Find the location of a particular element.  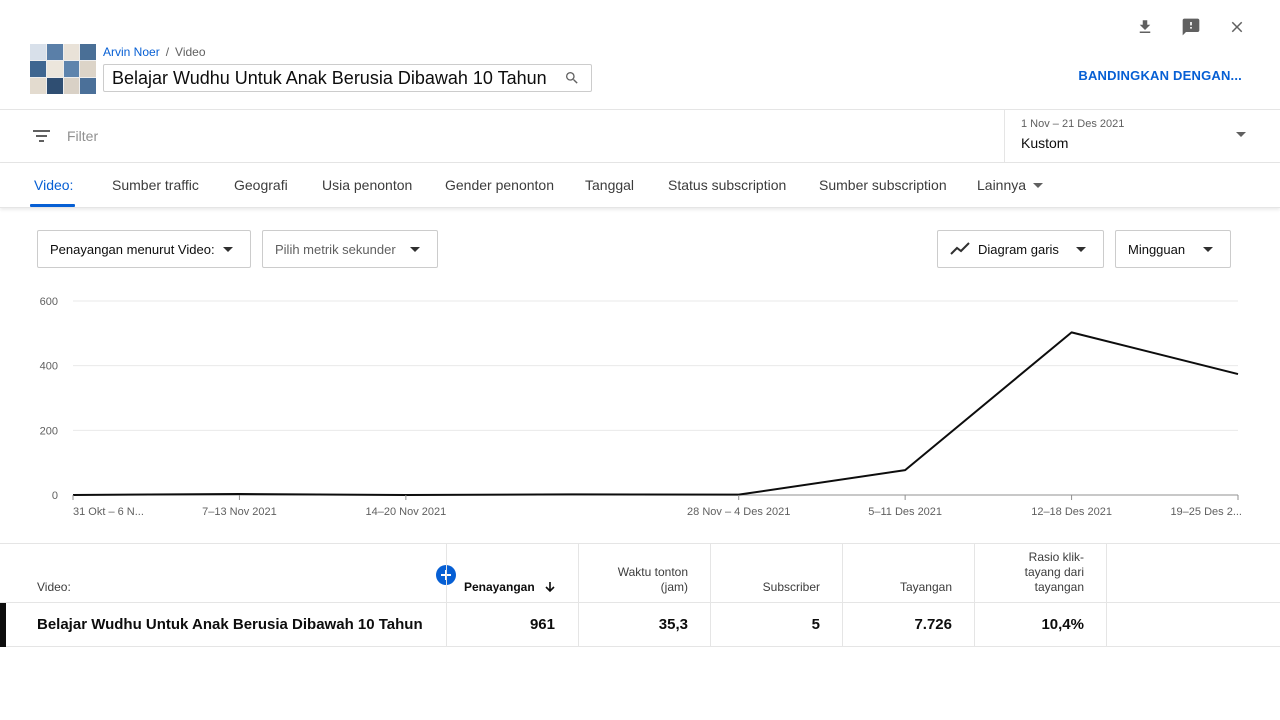

row-ctr: 10,4% is located at coordinates (1062, 624).